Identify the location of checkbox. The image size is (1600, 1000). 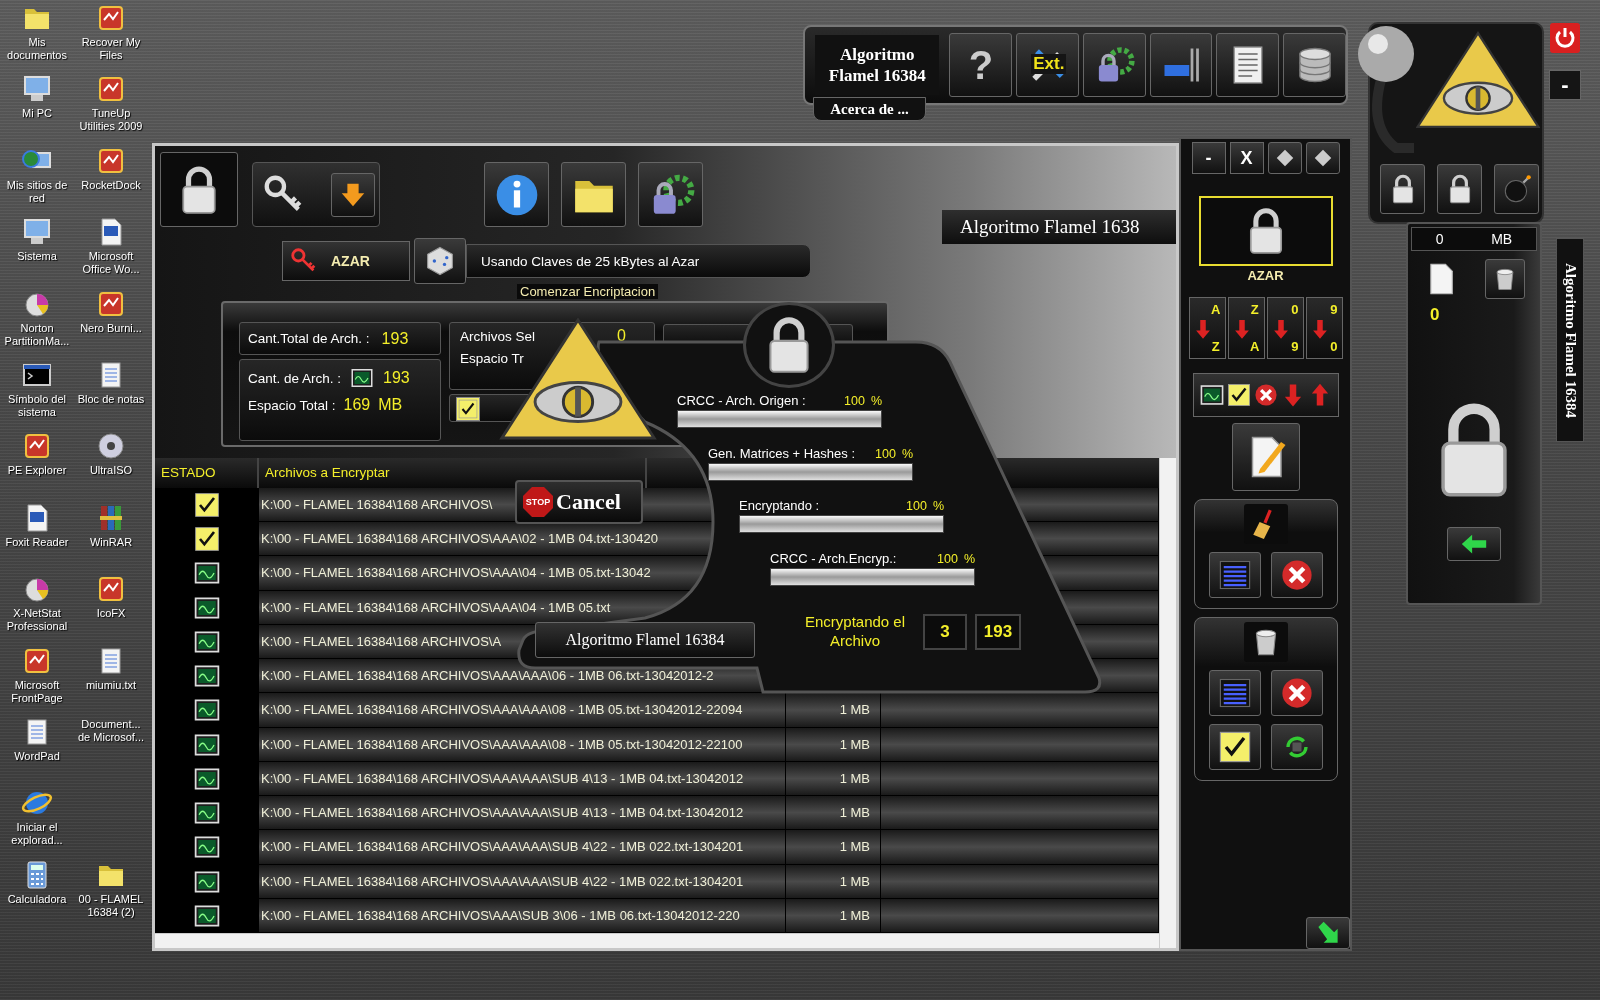
(468, 409).